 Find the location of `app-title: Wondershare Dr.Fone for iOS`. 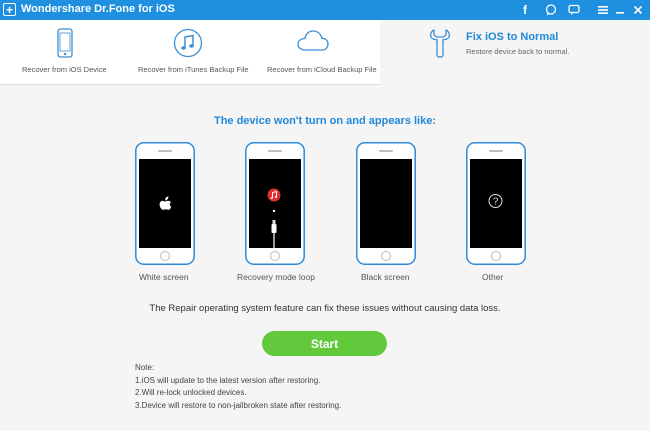

app-title: Wondershare Dr.Fone for iOS is located at coordinates (98, 9).